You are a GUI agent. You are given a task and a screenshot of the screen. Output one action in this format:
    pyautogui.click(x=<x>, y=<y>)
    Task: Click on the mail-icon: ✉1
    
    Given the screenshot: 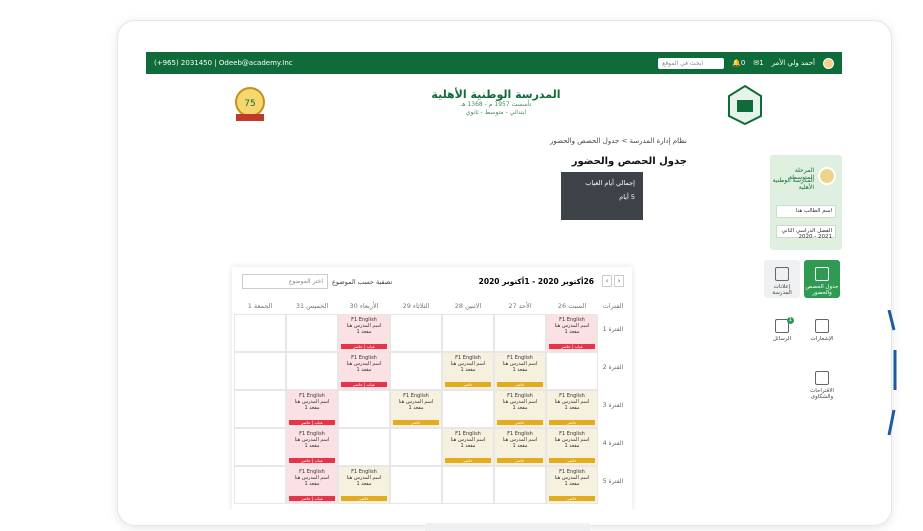 What is the action you would take?
    pyautogui.click(x=758, y=63)
    